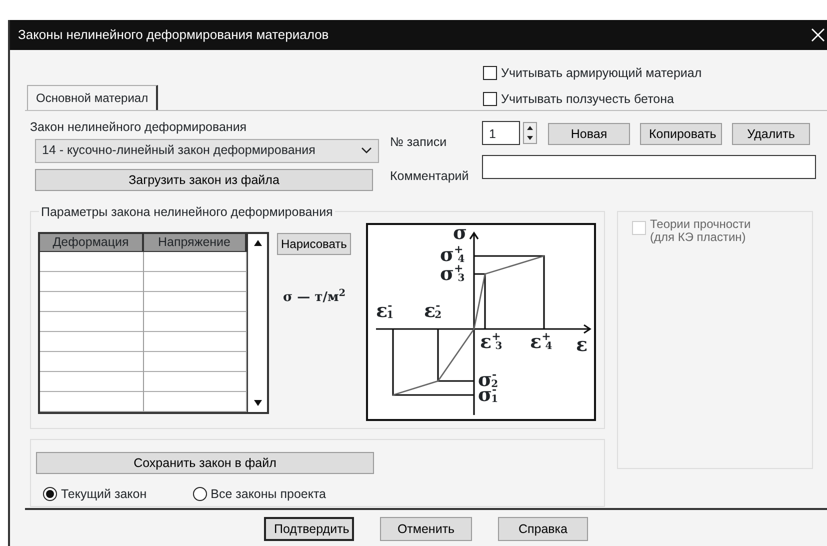 Image resolution: width=827 pixels, height=546 pixels. I want to click on column-header: Напряжение, so click(195, 243).